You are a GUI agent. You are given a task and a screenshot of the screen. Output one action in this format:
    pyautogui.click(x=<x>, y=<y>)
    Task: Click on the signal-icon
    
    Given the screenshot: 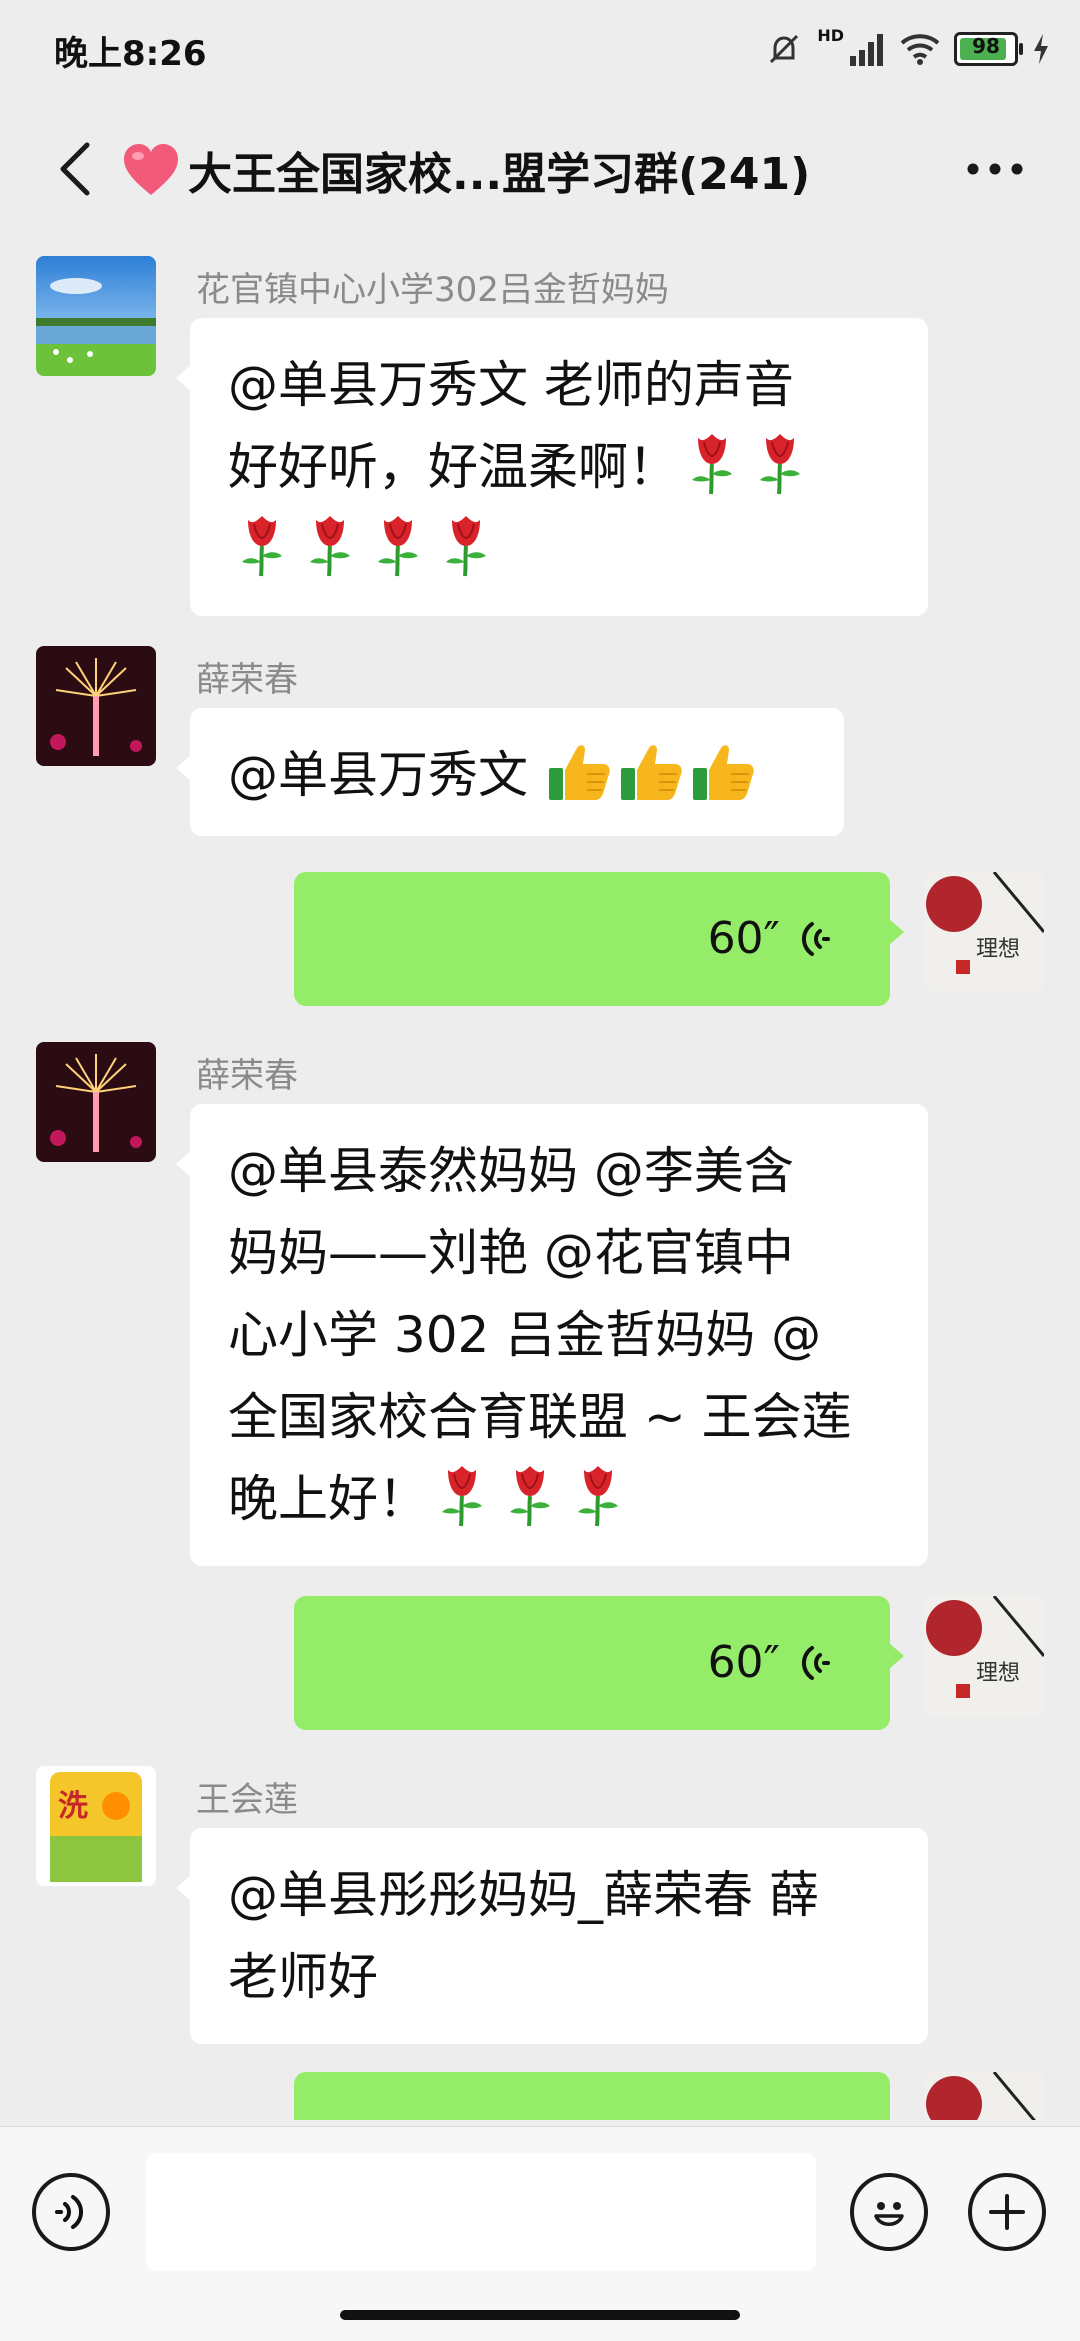 What is the action you would take?
    pyautogui.click(x=866, y=50)
    